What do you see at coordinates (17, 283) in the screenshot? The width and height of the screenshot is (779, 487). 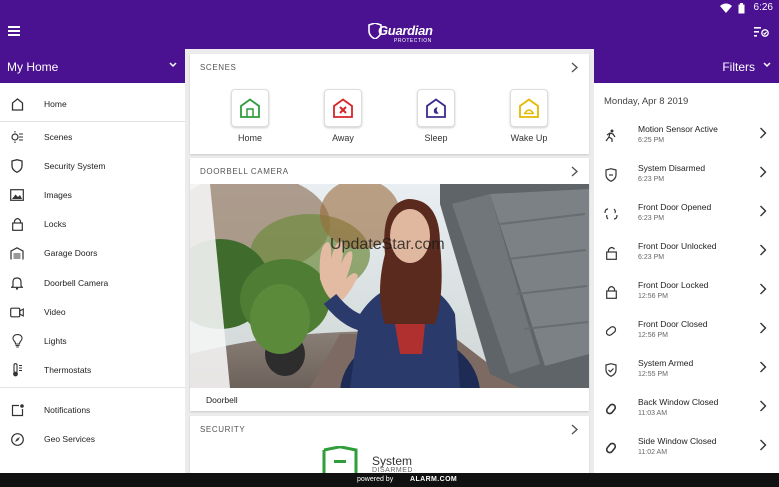 I see `bell-icon` at bounding box center [17, 283].